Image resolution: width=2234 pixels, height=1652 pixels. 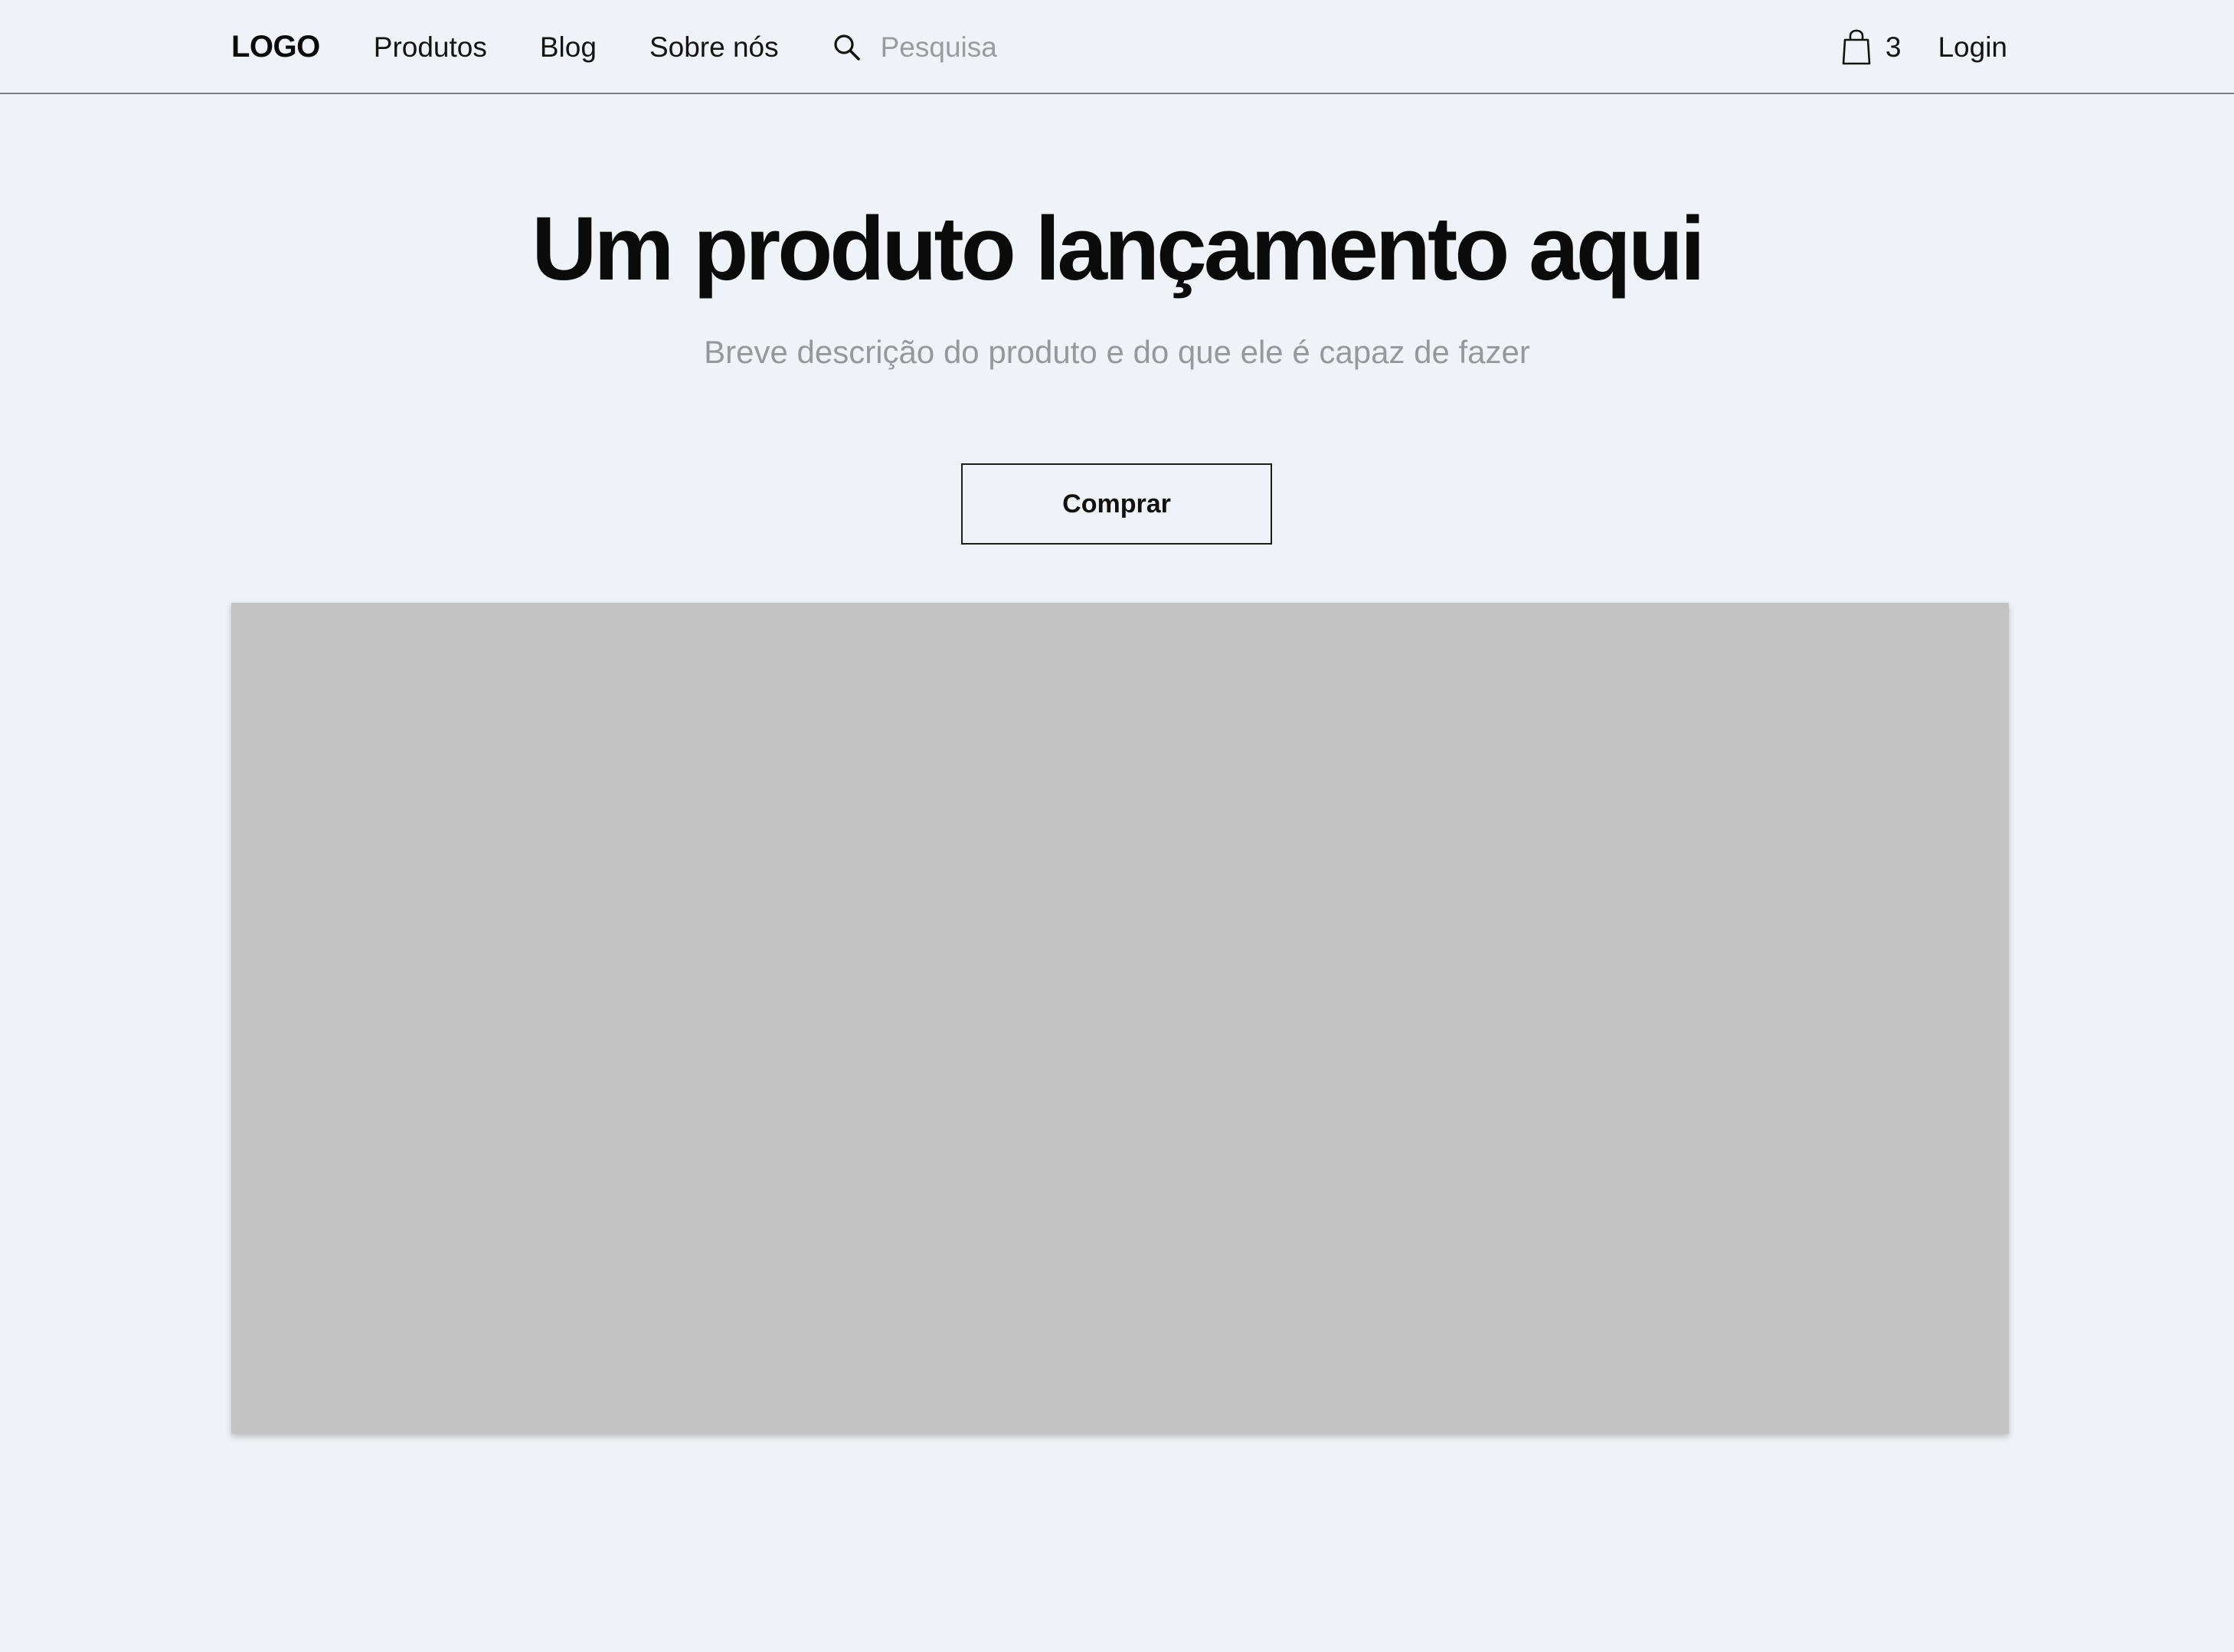 What do you see at coordinates (1924, 47) in the screenshot?
I see `nav-right: 3 Login` at bounding box center [1924, 47].